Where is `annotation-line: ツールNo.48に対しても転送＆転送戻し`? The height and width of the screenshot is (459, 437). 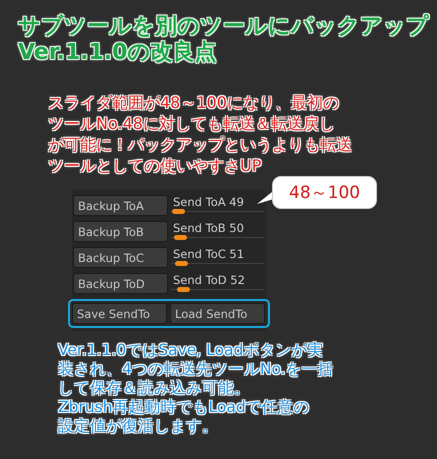
annotation-line: ツールNo.48に対しても転送＆転送戻し is located at coordinates (192, 123).